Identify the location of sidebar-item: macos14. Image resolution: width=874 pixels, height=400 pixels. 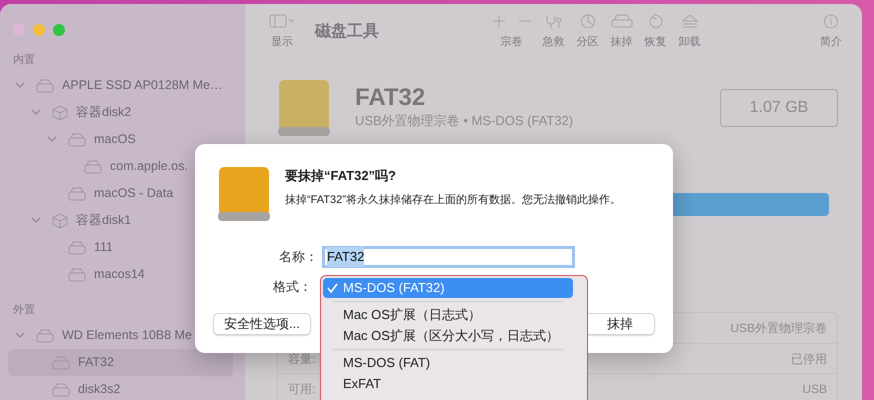
(120, 274).